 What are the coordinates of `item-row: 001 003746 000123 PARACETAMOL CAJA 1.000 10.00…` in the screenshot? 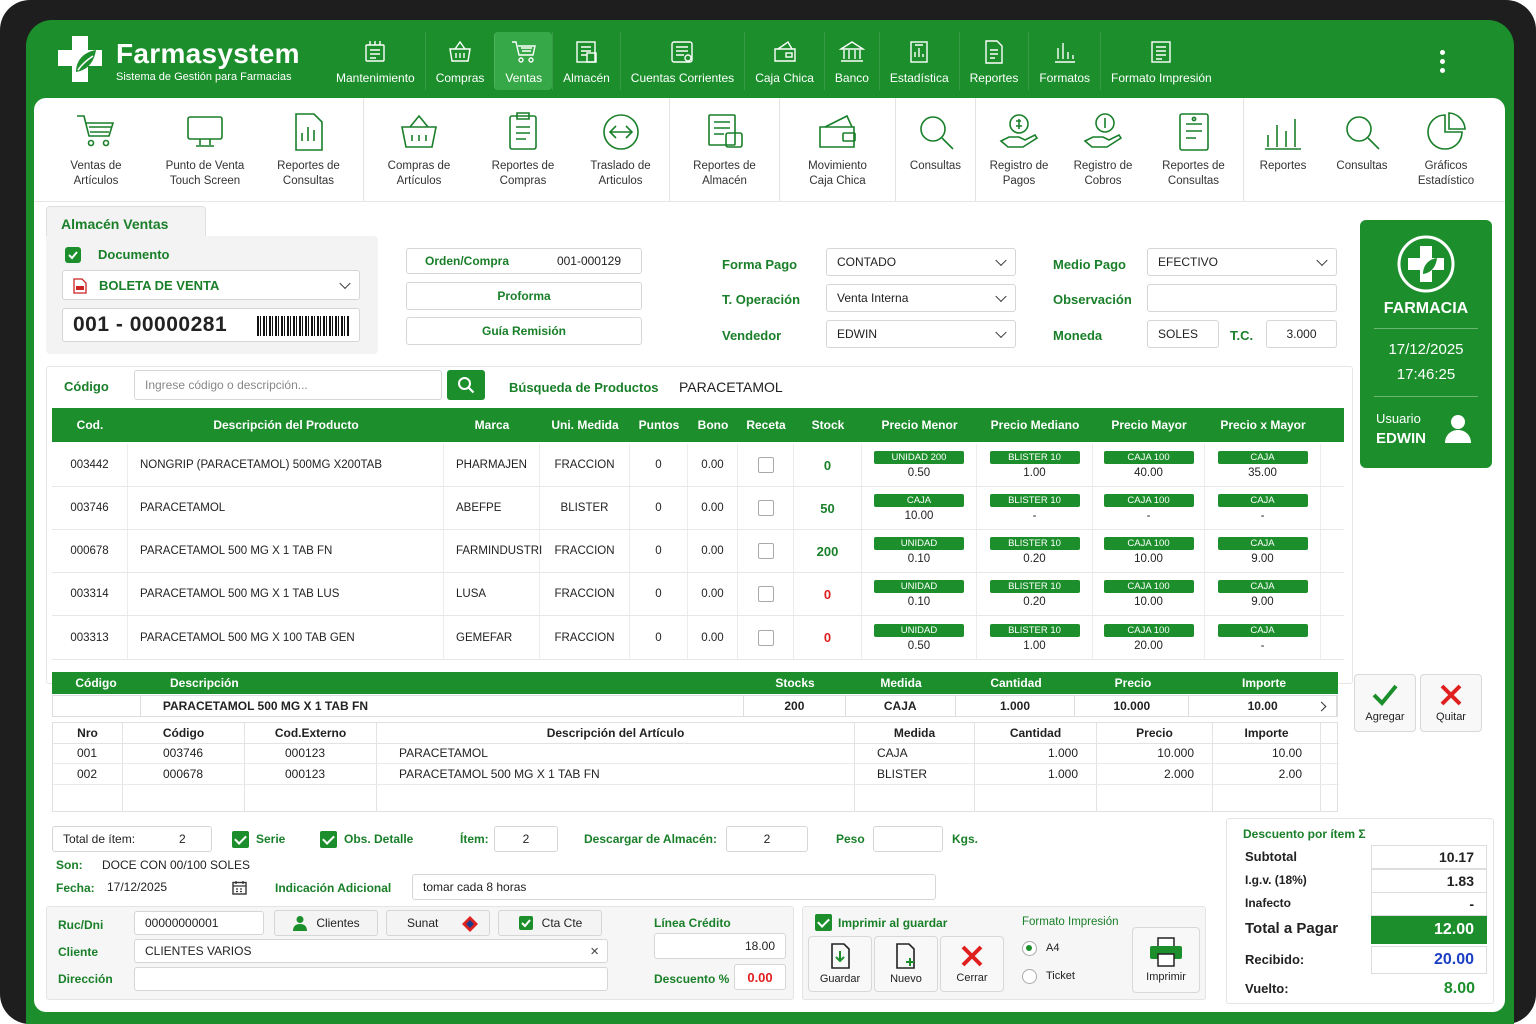 It's located at (696, 753).